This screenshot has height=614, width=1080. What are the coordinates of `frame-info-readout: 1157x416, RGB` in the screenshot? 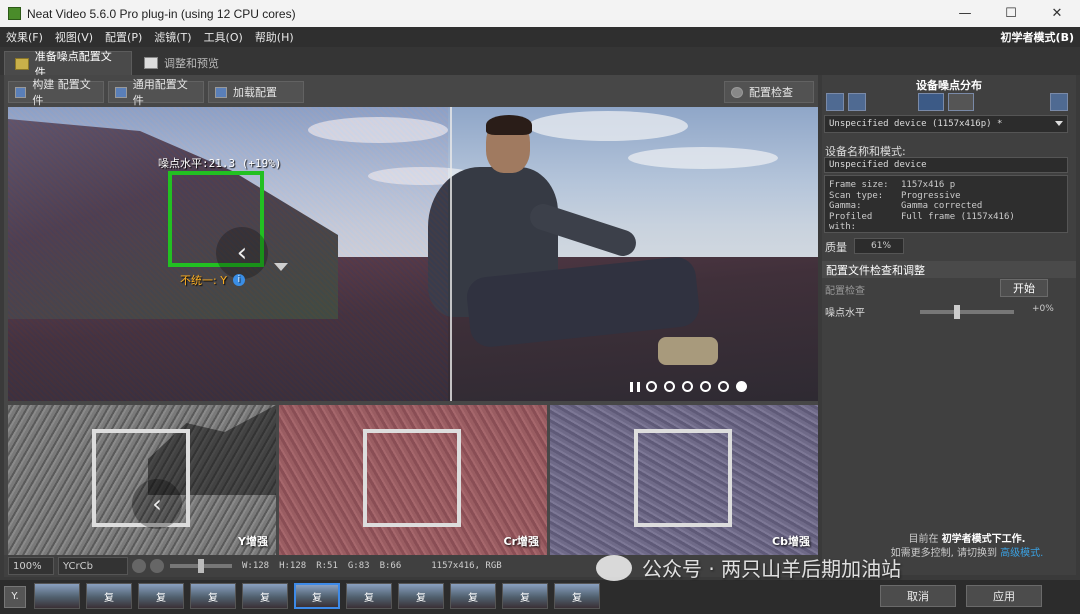 It's located at (466, 566).